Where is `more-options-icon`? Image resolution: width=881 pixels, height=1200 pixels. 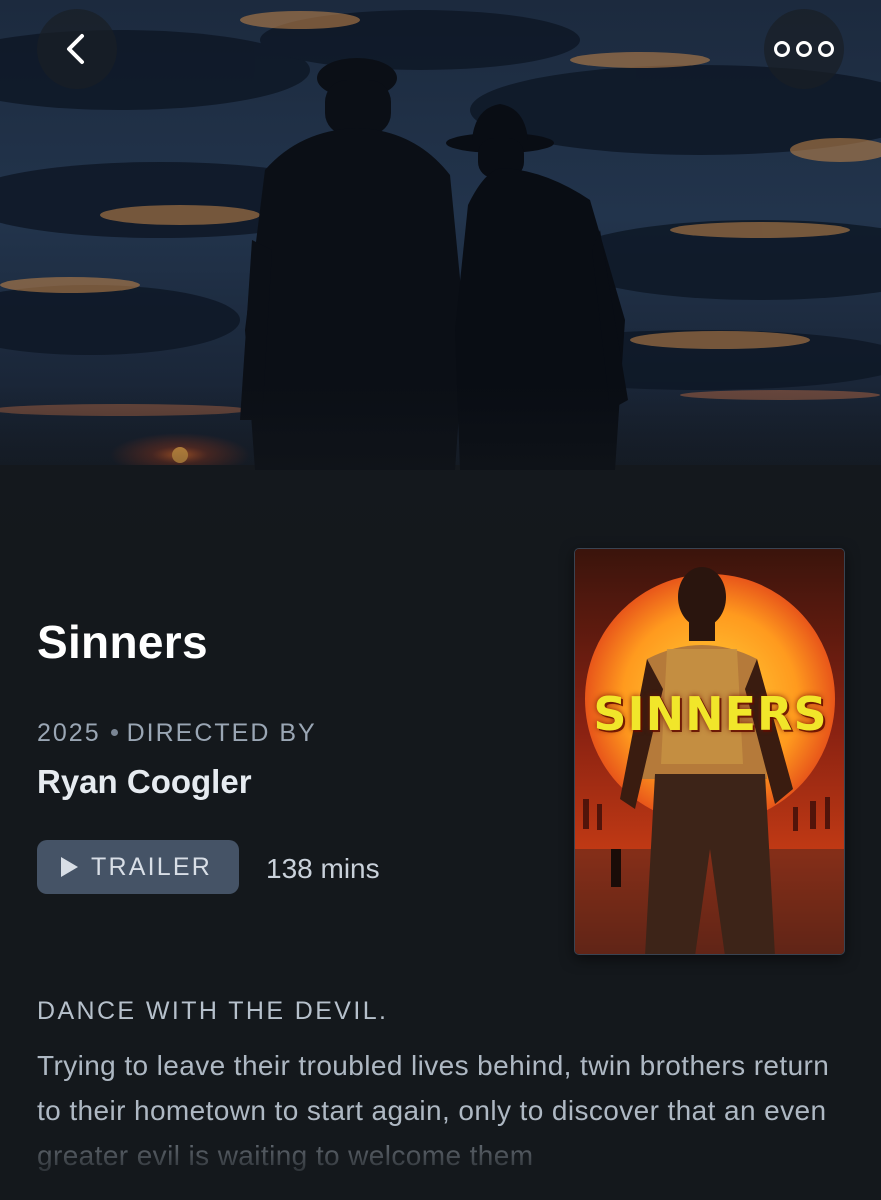
more-options-icon is located at coordinates (804, 49).